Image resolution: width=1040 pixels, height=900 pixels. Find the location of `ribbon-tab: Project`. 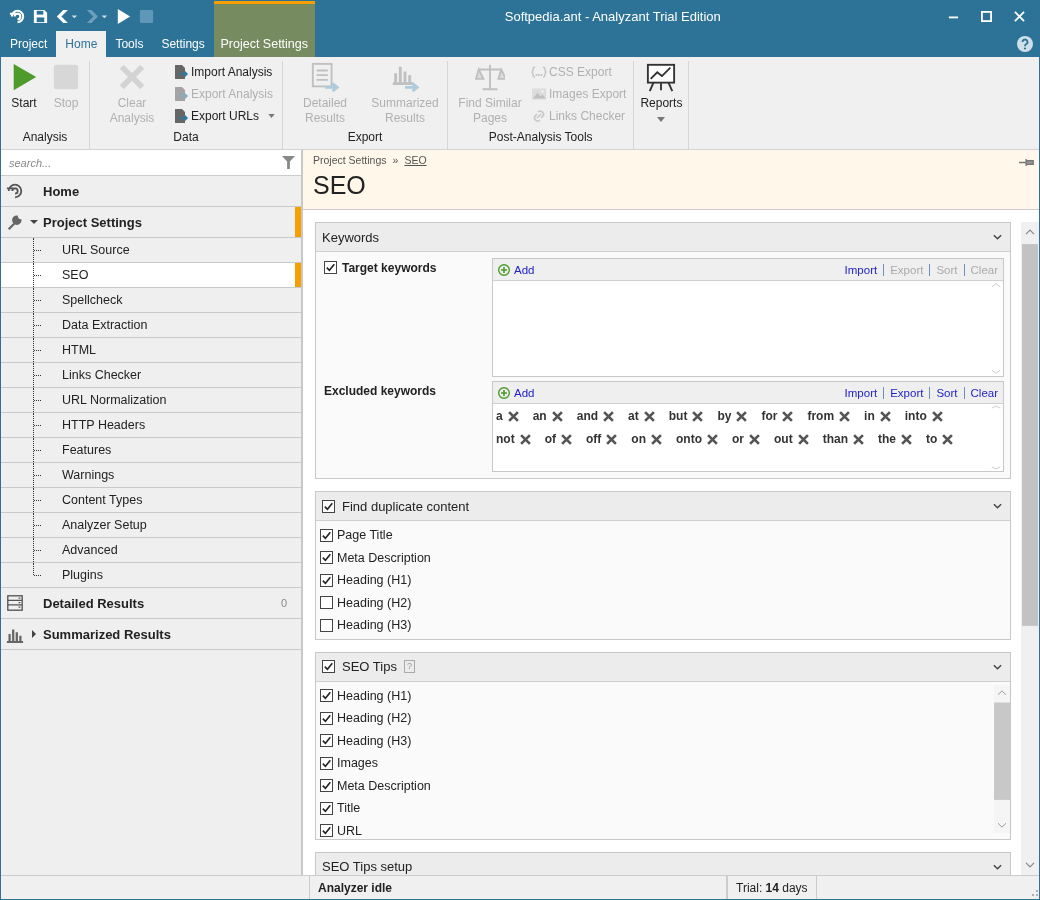

ribbon-tab: Project is located at coordinates (29, 44).